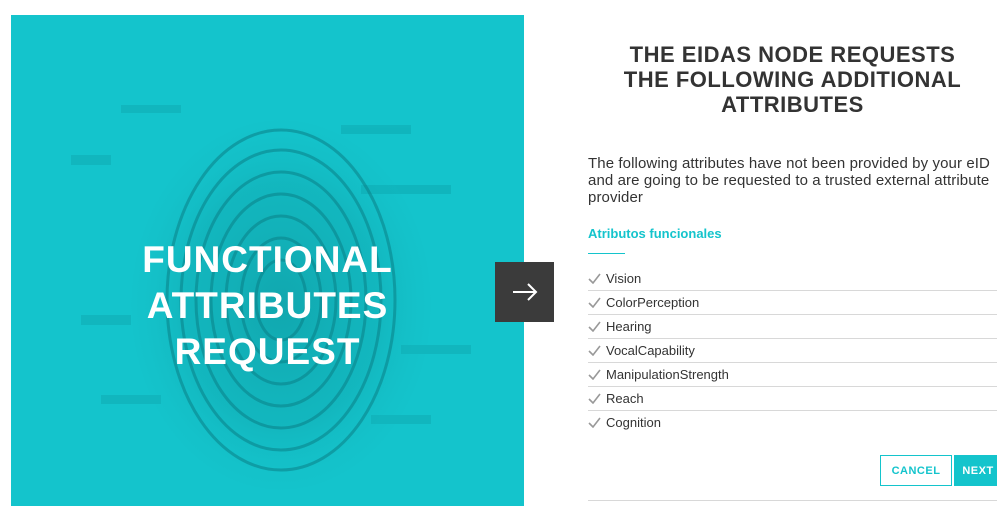  Describe the element at coordinates (606, 253) in the screenshot. I see `section-underline` at that location.